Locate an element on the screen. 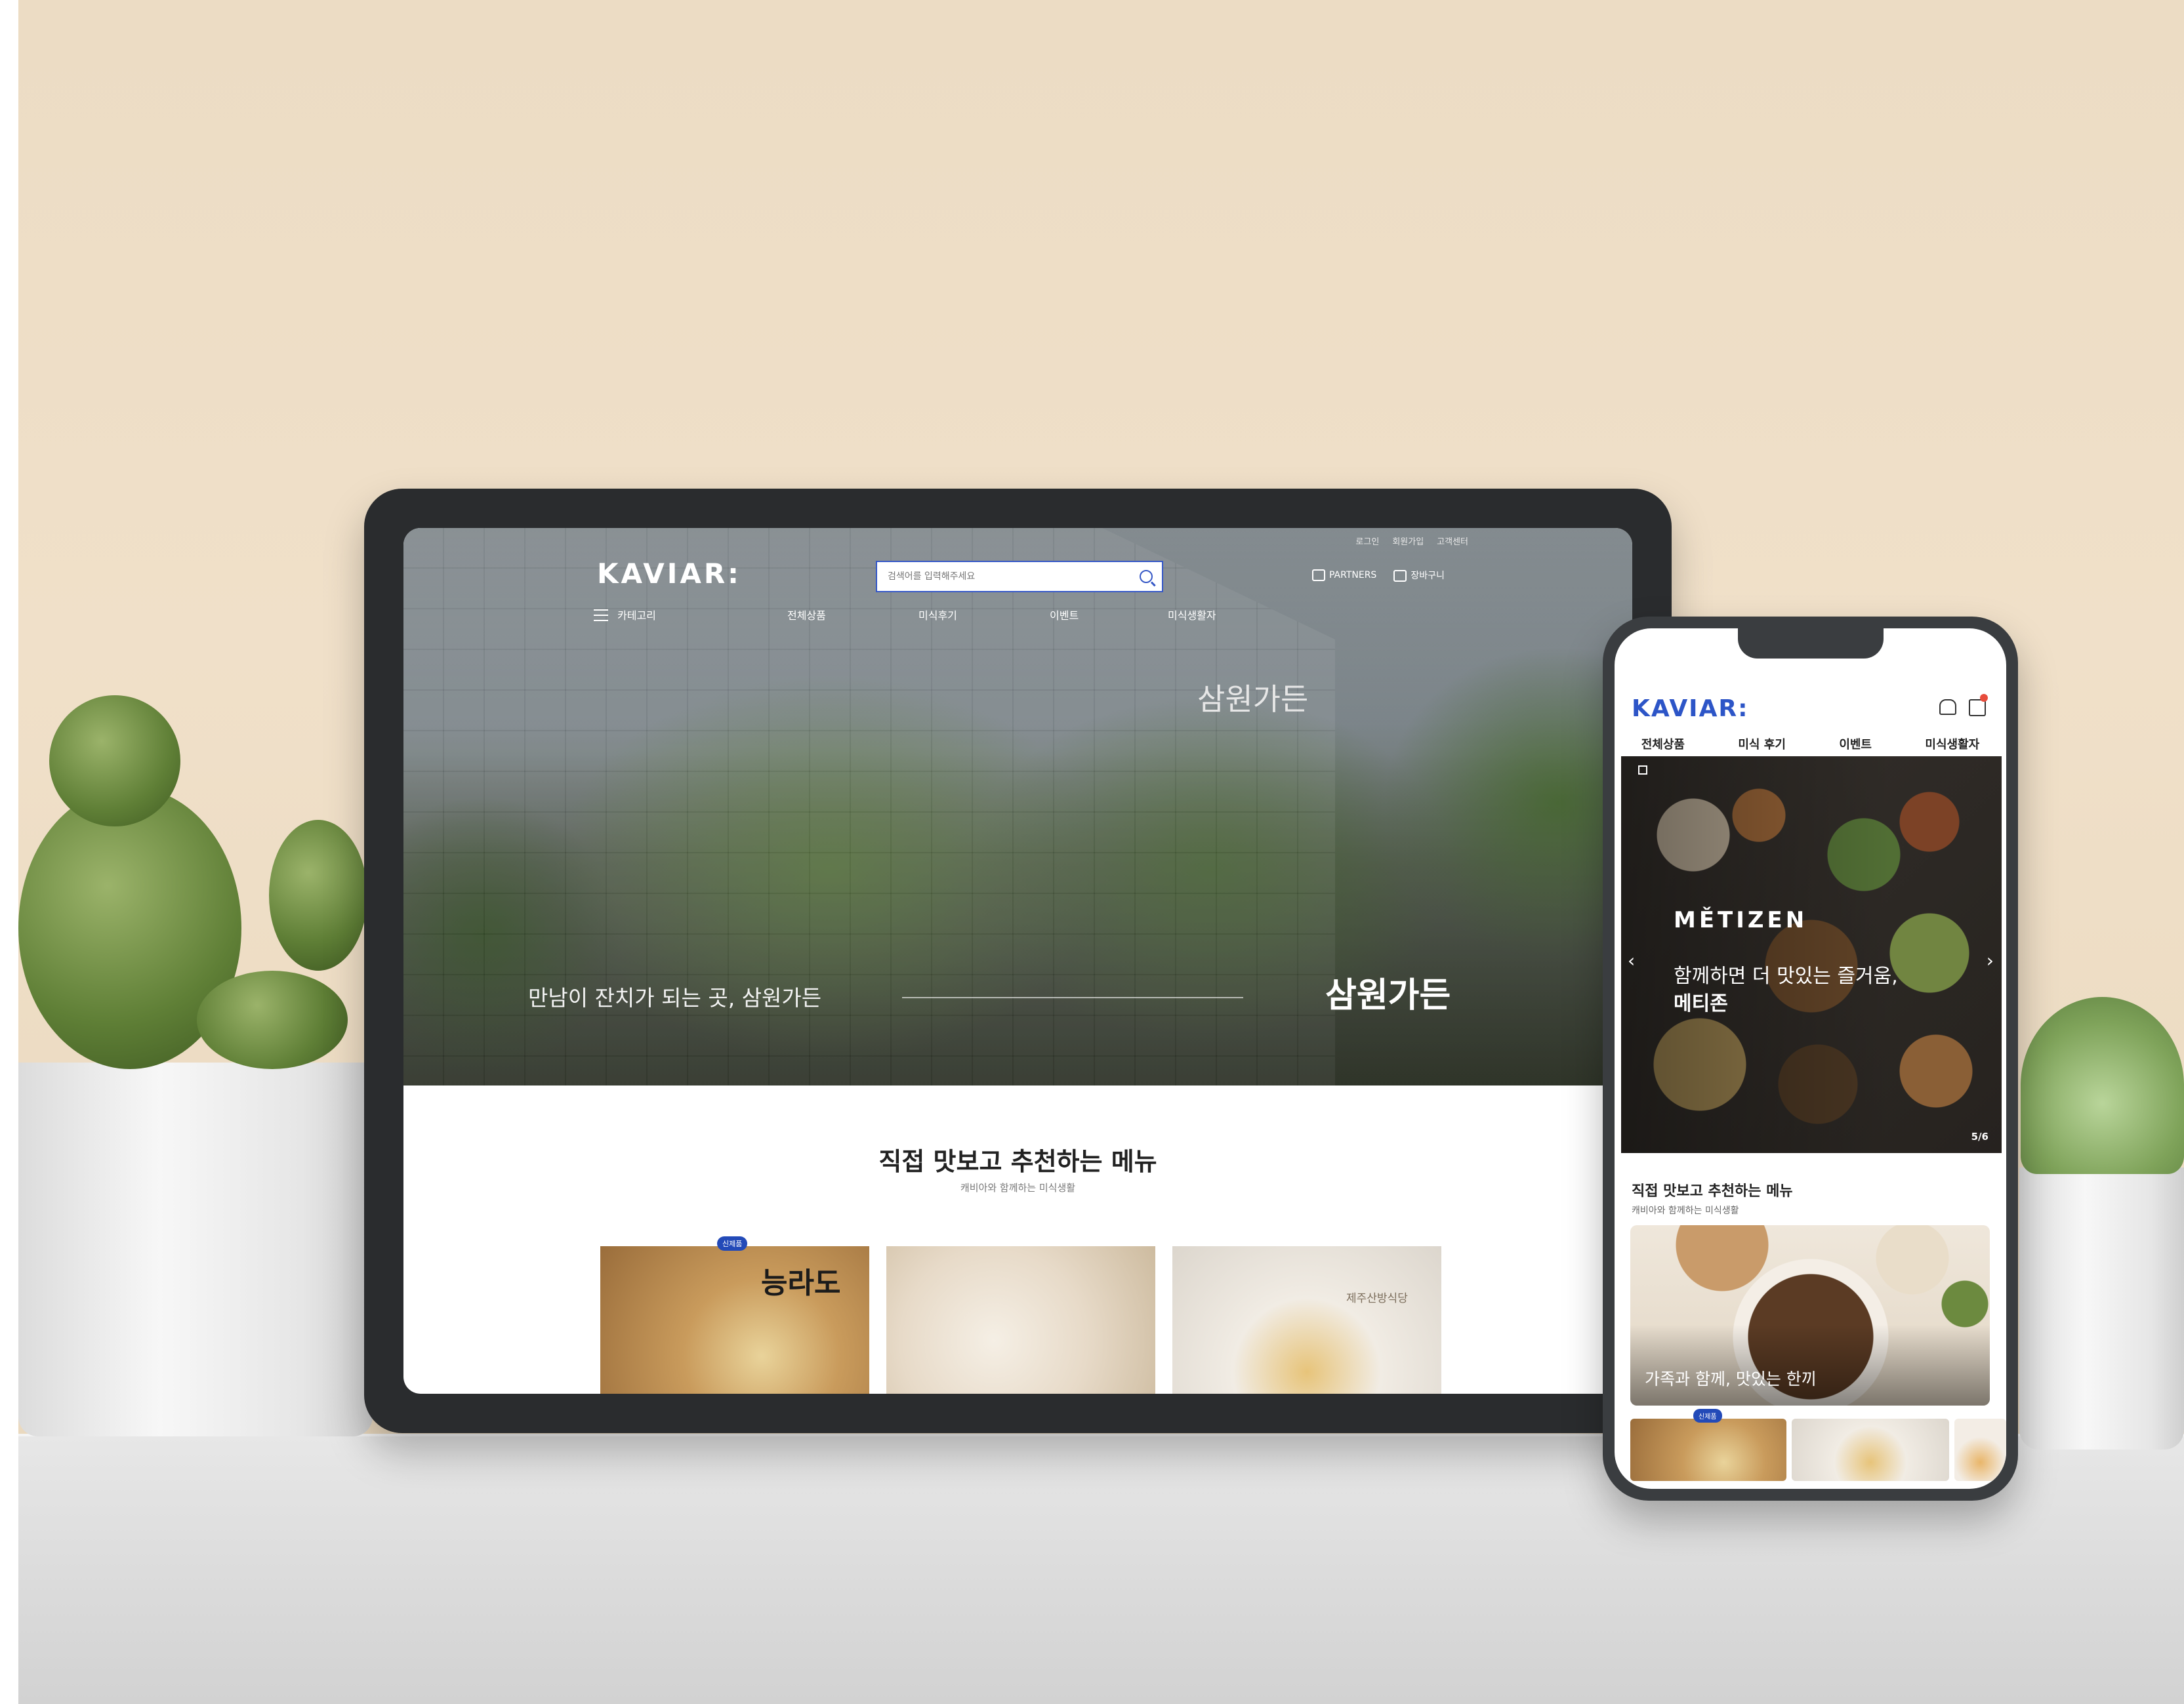 This screenshot has height=1704, width=2184. hero-divider is located at coordinates (1072, 997).